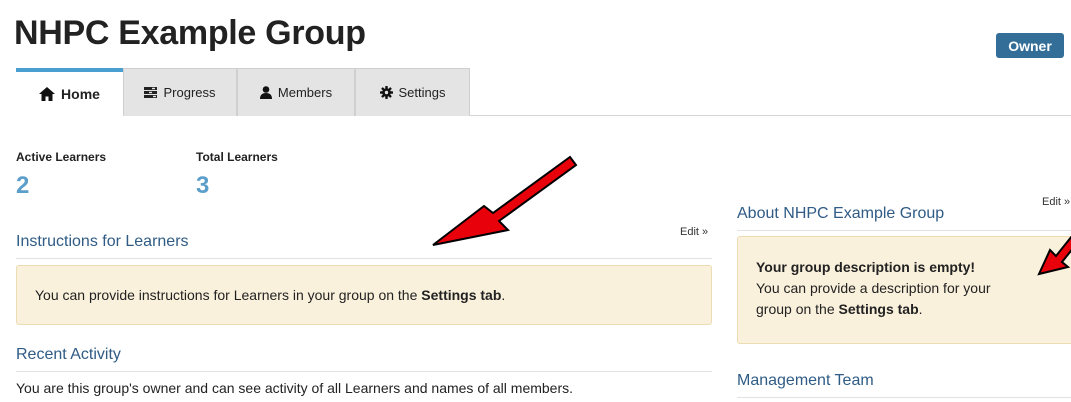  What do you see at coordinates (1056, 202) in the screenshot?
I see `about-edit-link: Edit »` at bounding box center [1056, 202].